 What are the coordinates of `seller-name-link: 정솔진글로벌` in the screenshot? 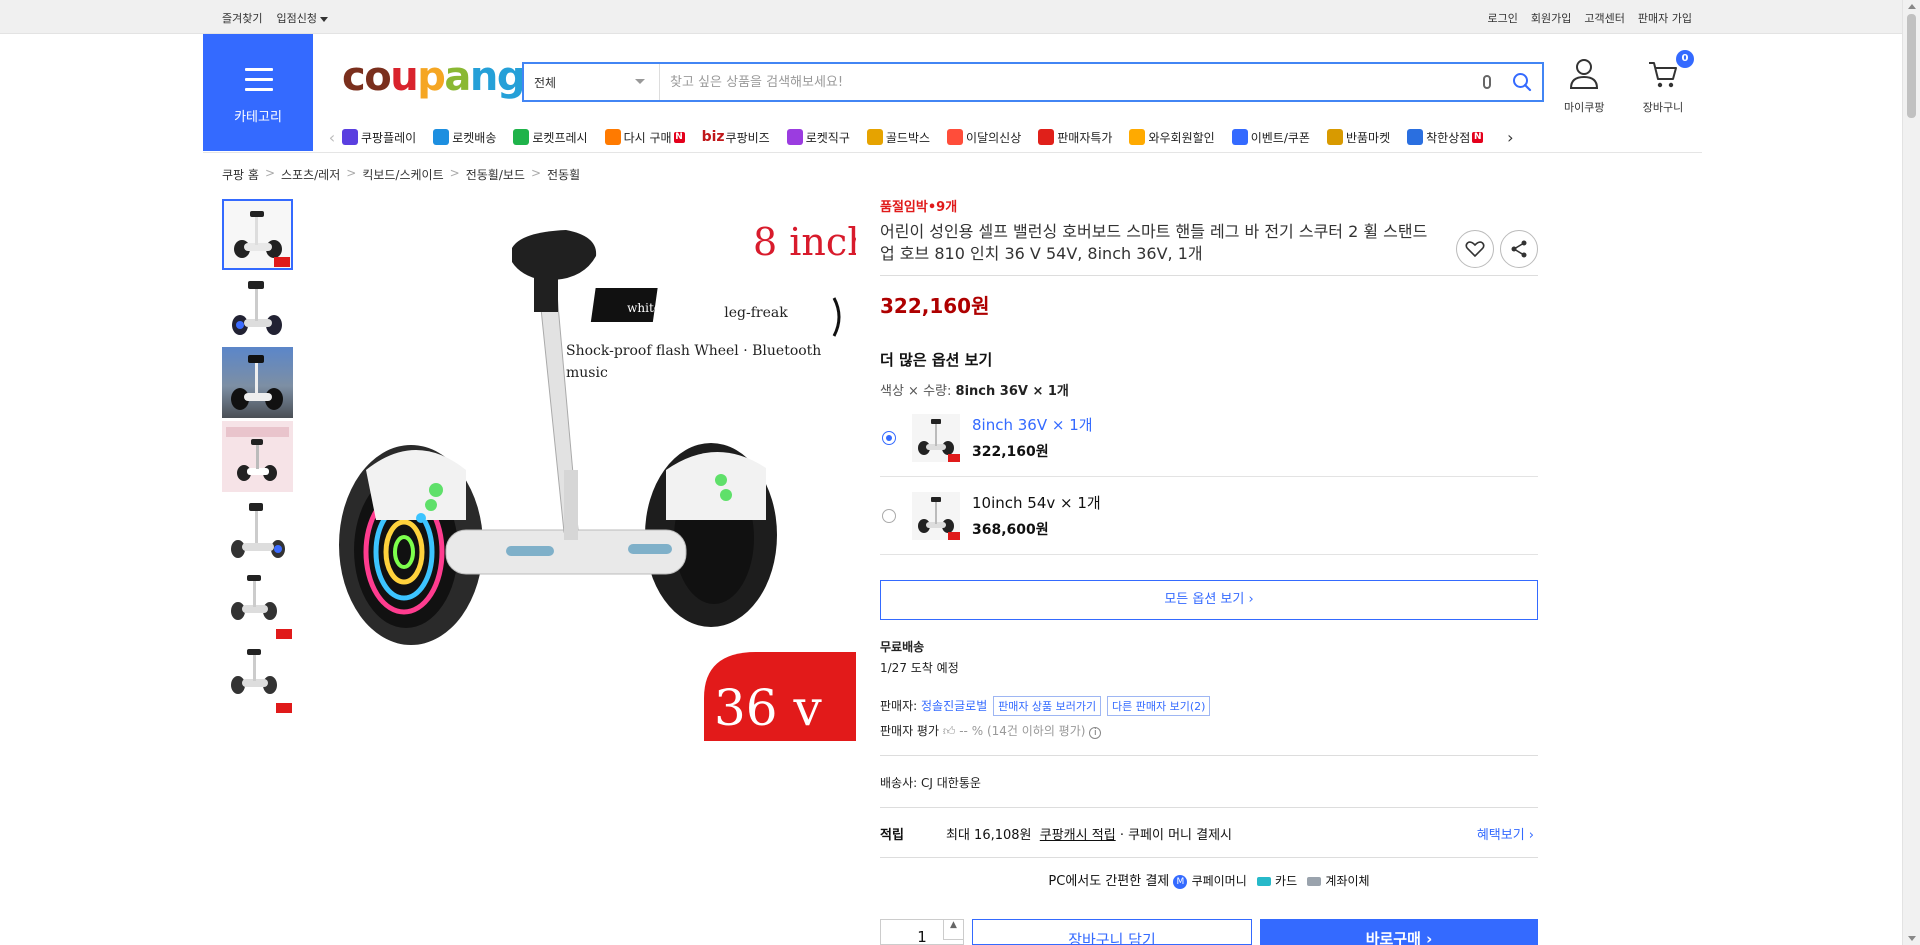 It's located at (954, 706).